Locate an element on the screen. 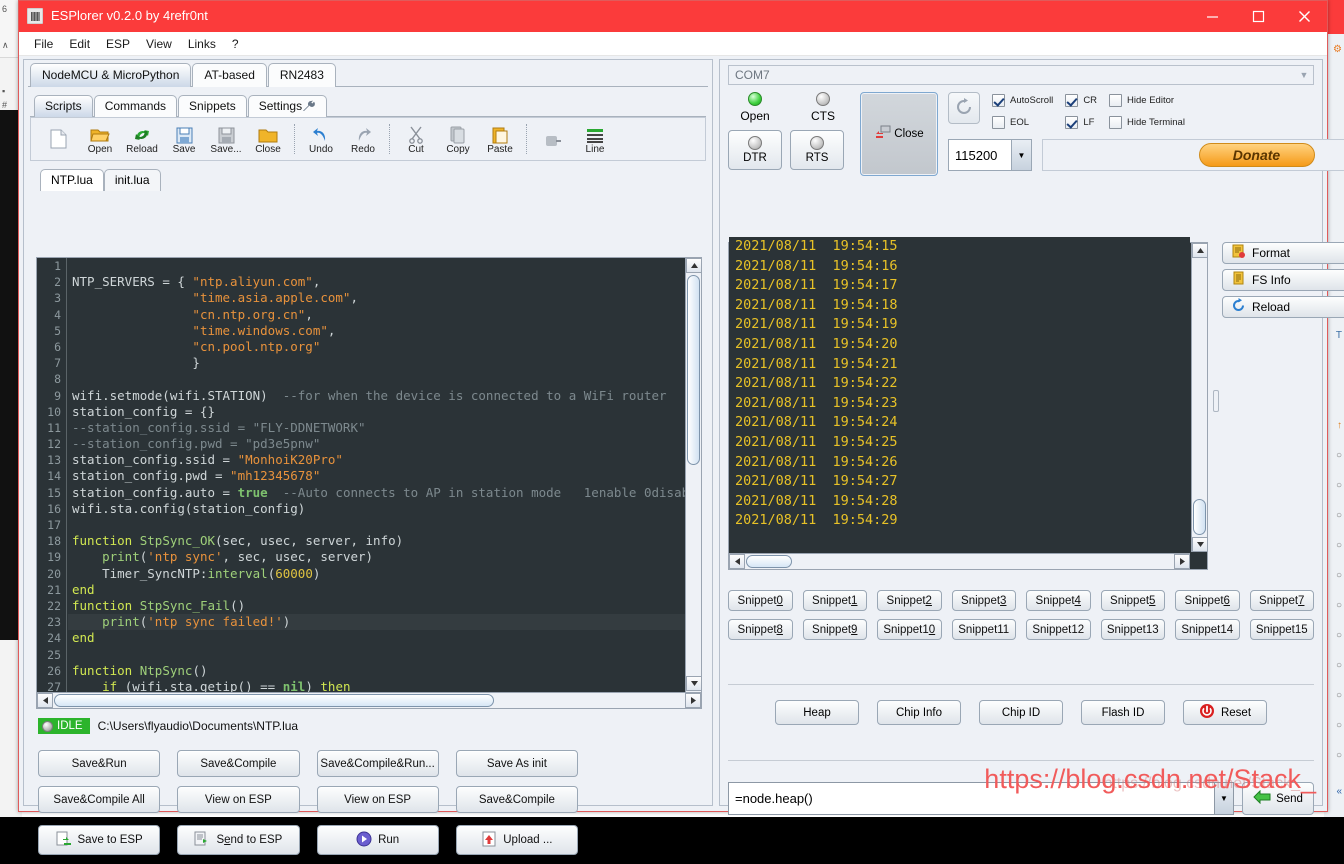  baudrate-chevron-down-icon: ▼ is located at coordinates (1021, 155).